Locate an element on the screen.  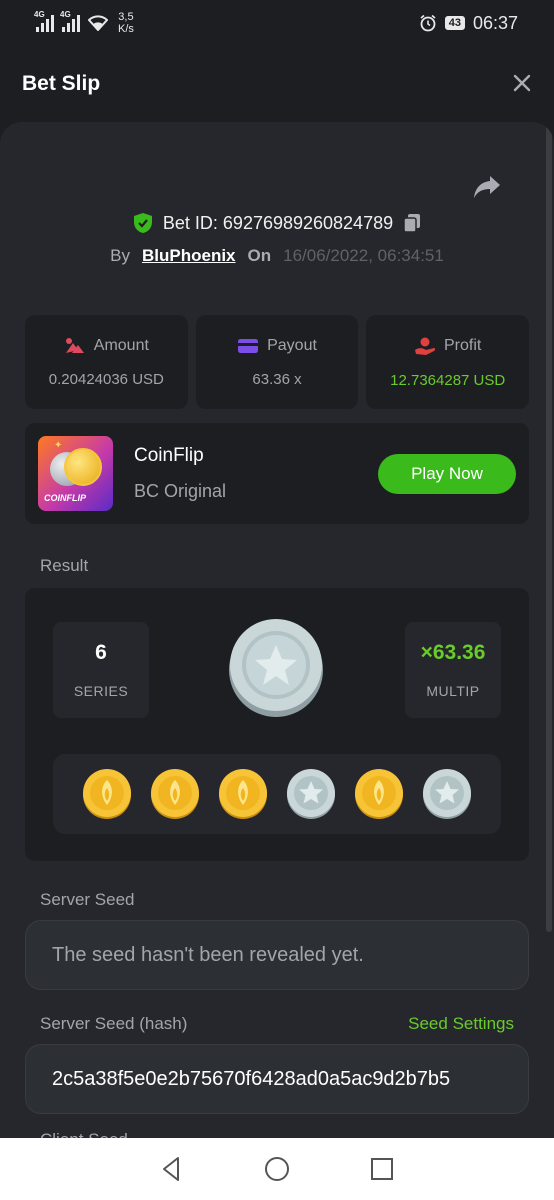
copy-icon is located at coordinates (412, 223).